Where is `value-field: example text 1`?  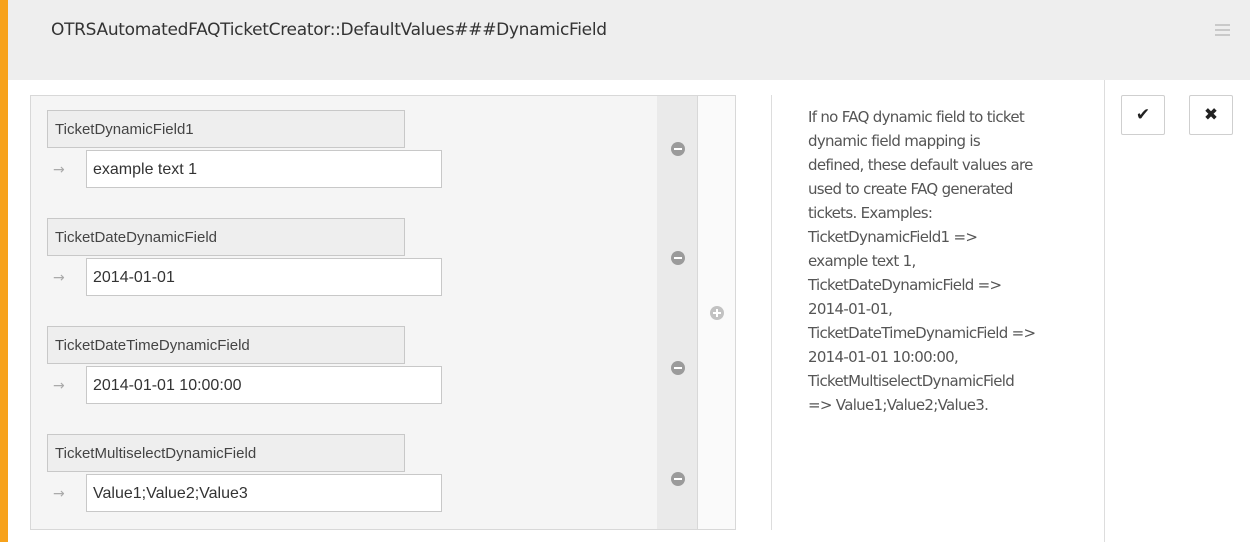
value-field: example text 1 is located at coordinates (264, 169).